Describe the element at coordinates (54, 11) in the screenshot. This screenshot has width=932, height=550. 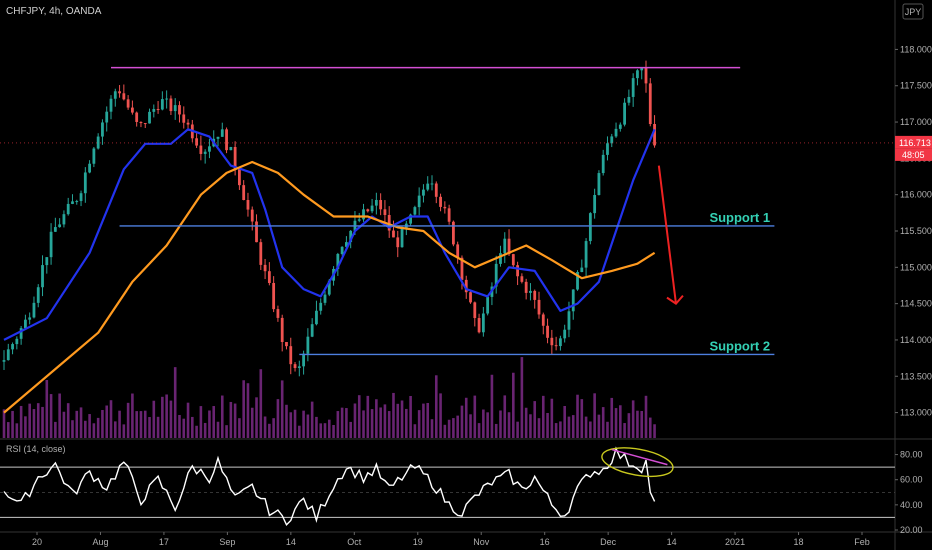
I see `symbol-title: CHFJPY, 4h, OANDA` at that location.